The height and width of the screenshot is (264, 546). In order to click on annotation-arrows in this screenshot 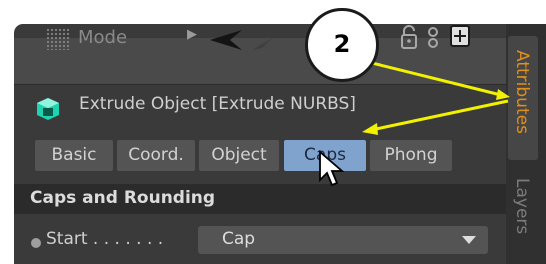, I will do `click(436, 98)`.